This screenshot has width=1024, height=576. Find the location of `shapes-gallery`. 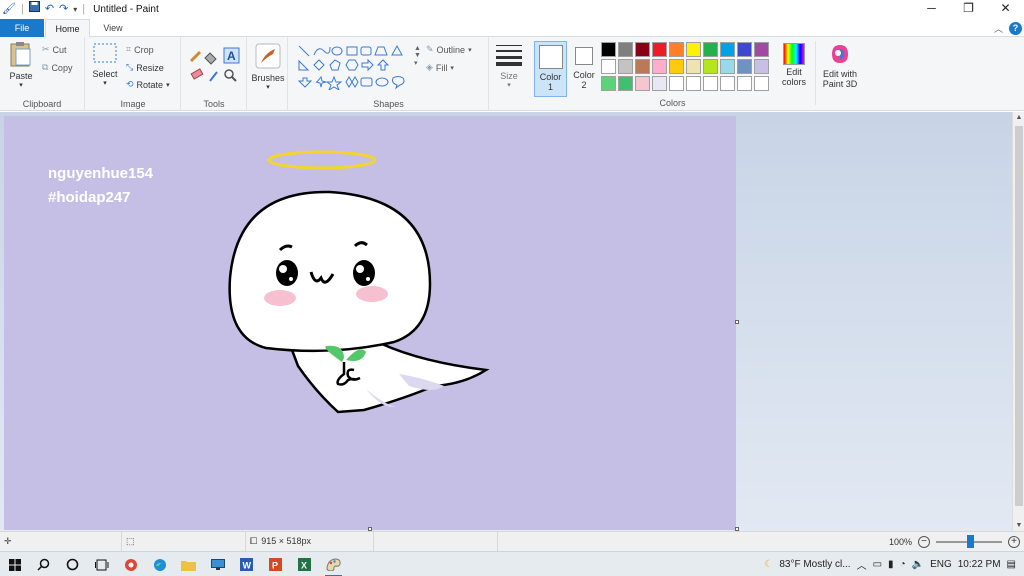

shapes-gallery is located at coordinates (353, 67).